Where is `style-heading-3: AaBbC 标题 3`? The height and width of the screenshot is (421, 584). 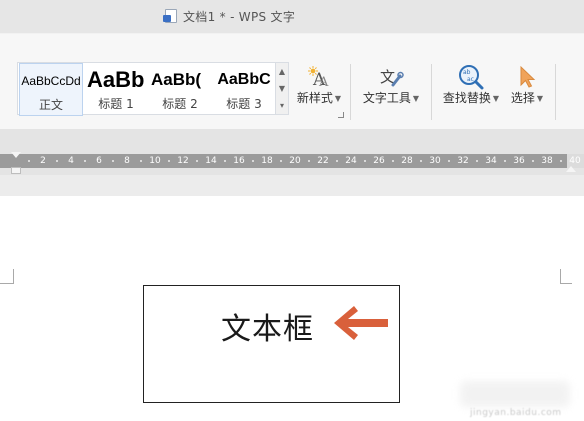 style-heading-3: AaBbC 标题 3 is located at coordinates (244, 89).